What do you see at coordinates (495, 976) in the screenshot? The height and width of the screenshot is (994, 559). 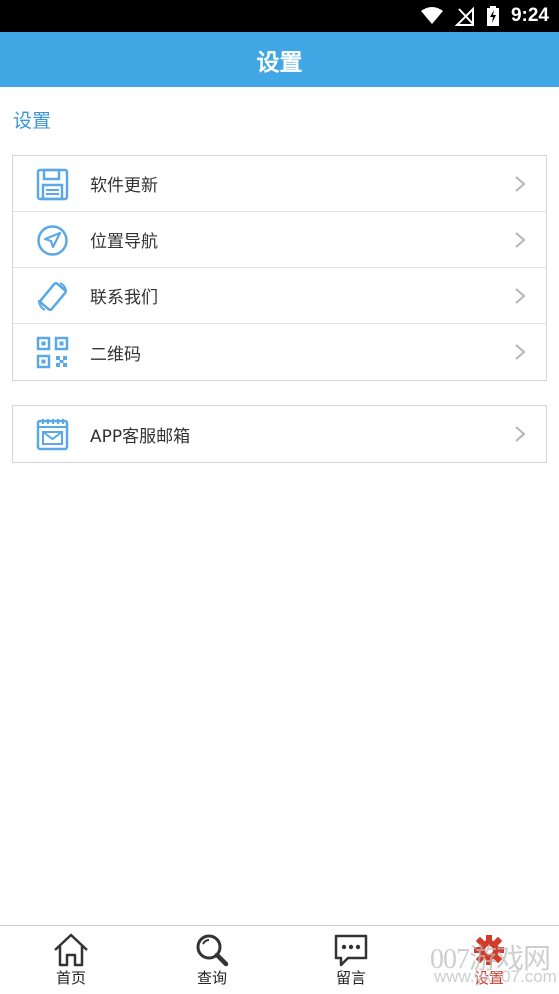 I see `watermark-url: www.yx007.com` at bounding box center [495, 976].